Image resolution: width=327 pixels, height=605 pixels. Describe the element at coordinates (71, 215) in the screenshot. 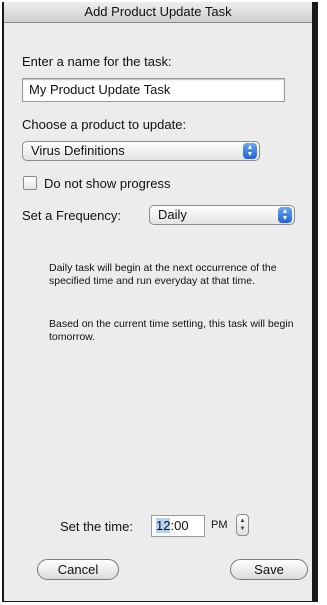

I see `frequency-label: Set a Frequency:` at that location.